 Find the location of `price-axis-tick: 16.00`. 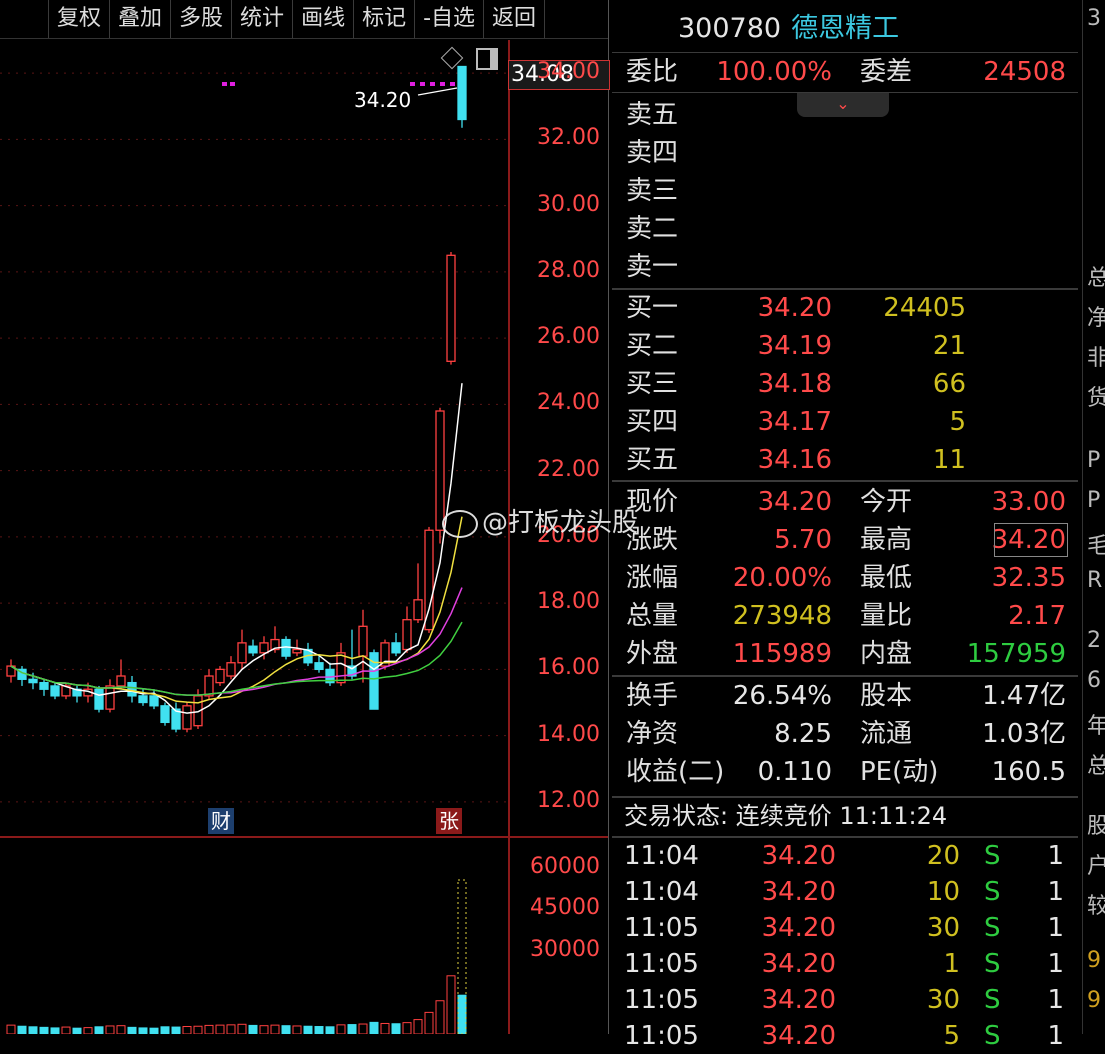

price-axis-tick: 16.00 is located at coordinates (568, 668).